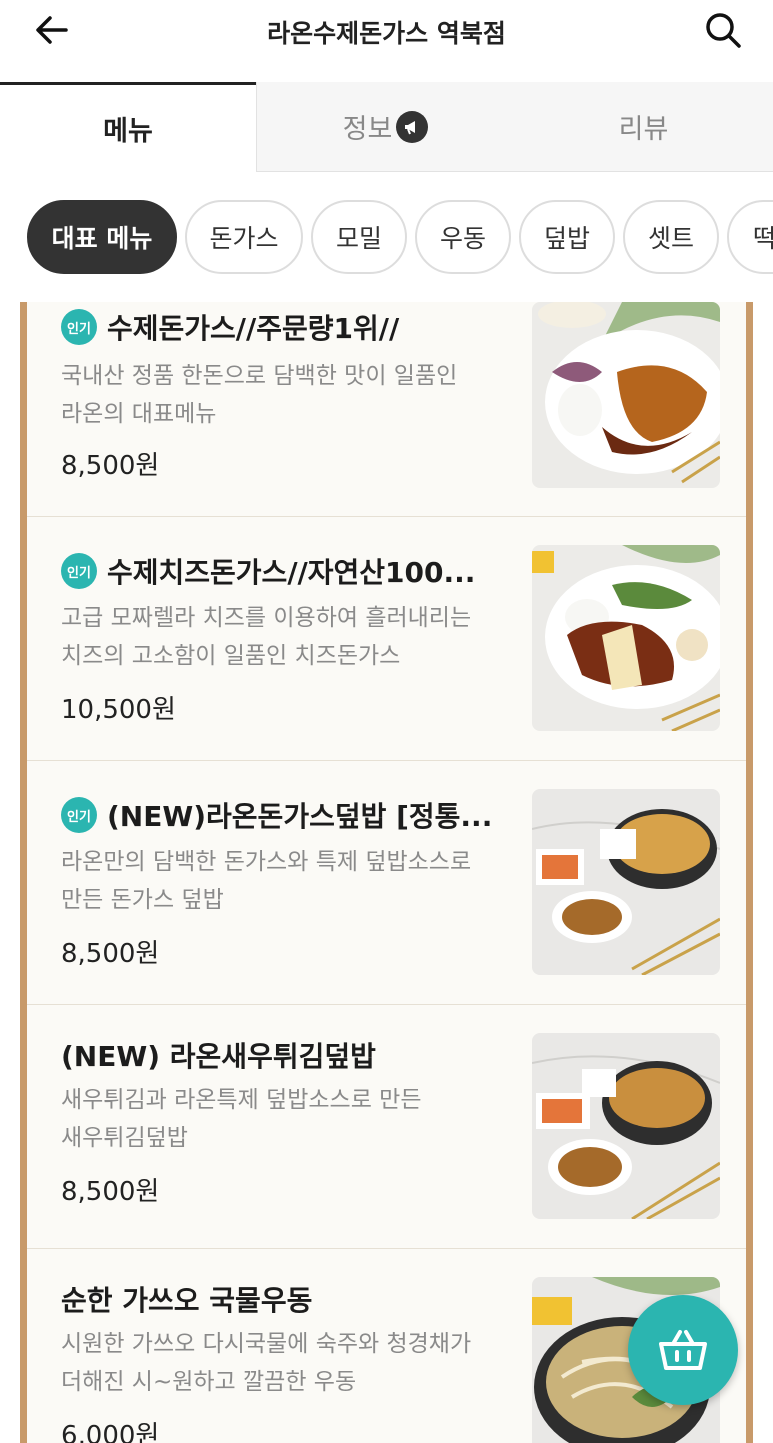 This screenshot has height=1443, width=773. Describe the element at coordinates (259, 395) in the screenshot. I see `menu-item-desc: 국내산 정품 한돈으로 담백한 맛이 일품인 라온의 대표메뉴` at that location.